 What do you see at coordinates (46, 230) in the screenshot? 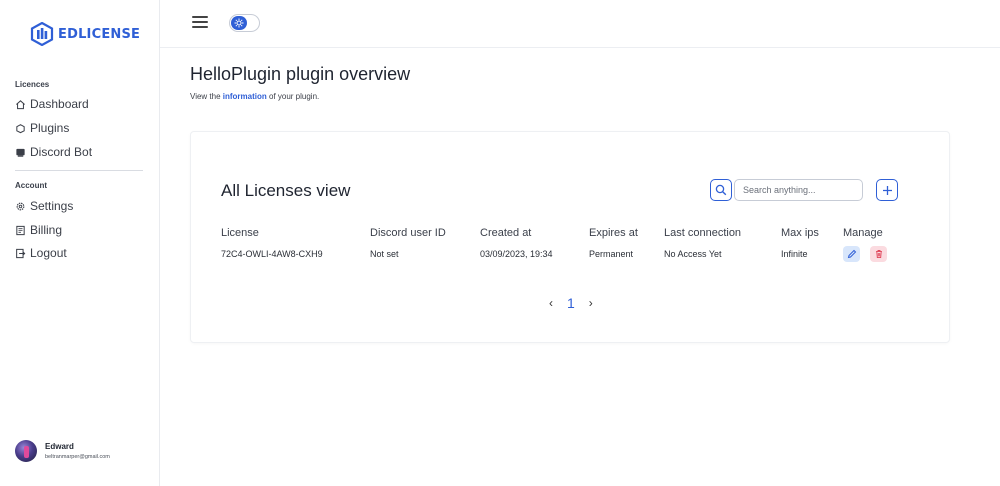
I see `sidebar-item-label: Billing` at bounding box center [46, 230].